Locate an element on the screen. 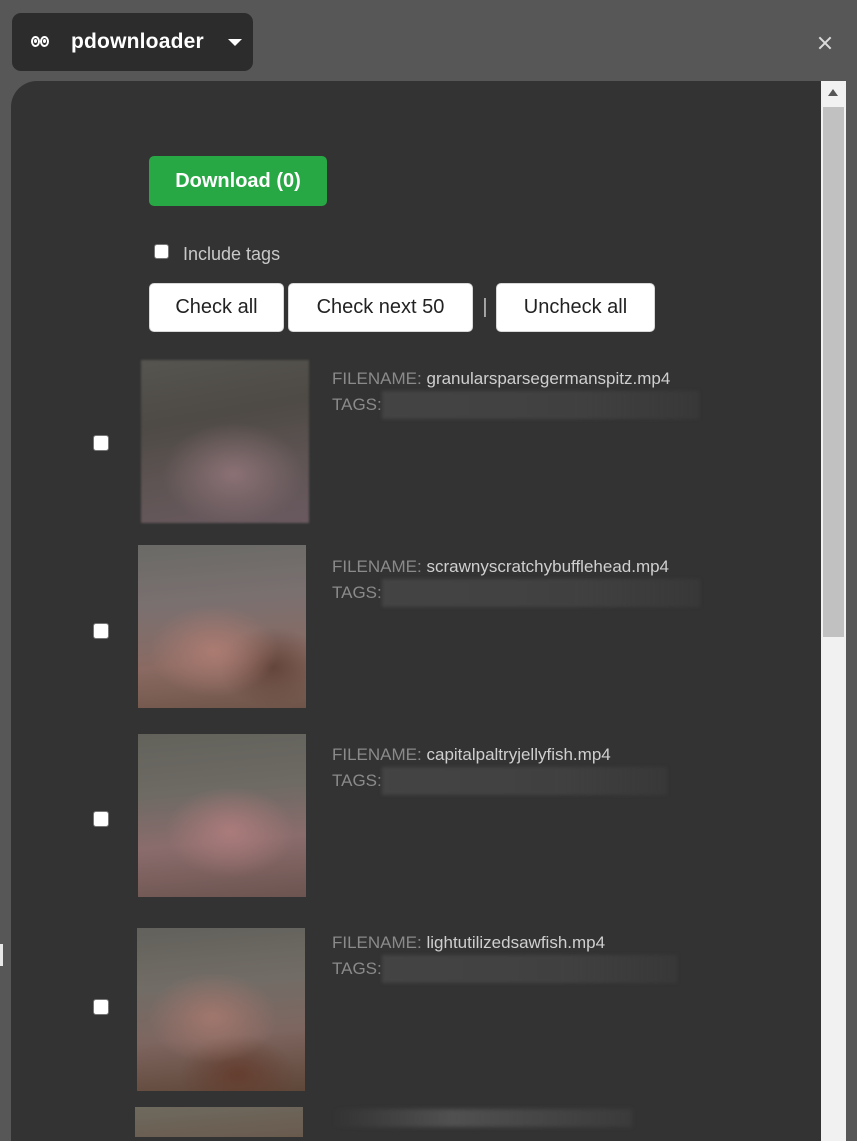  extension-menu-button: pdownloader is located at coordinates (132, 42).